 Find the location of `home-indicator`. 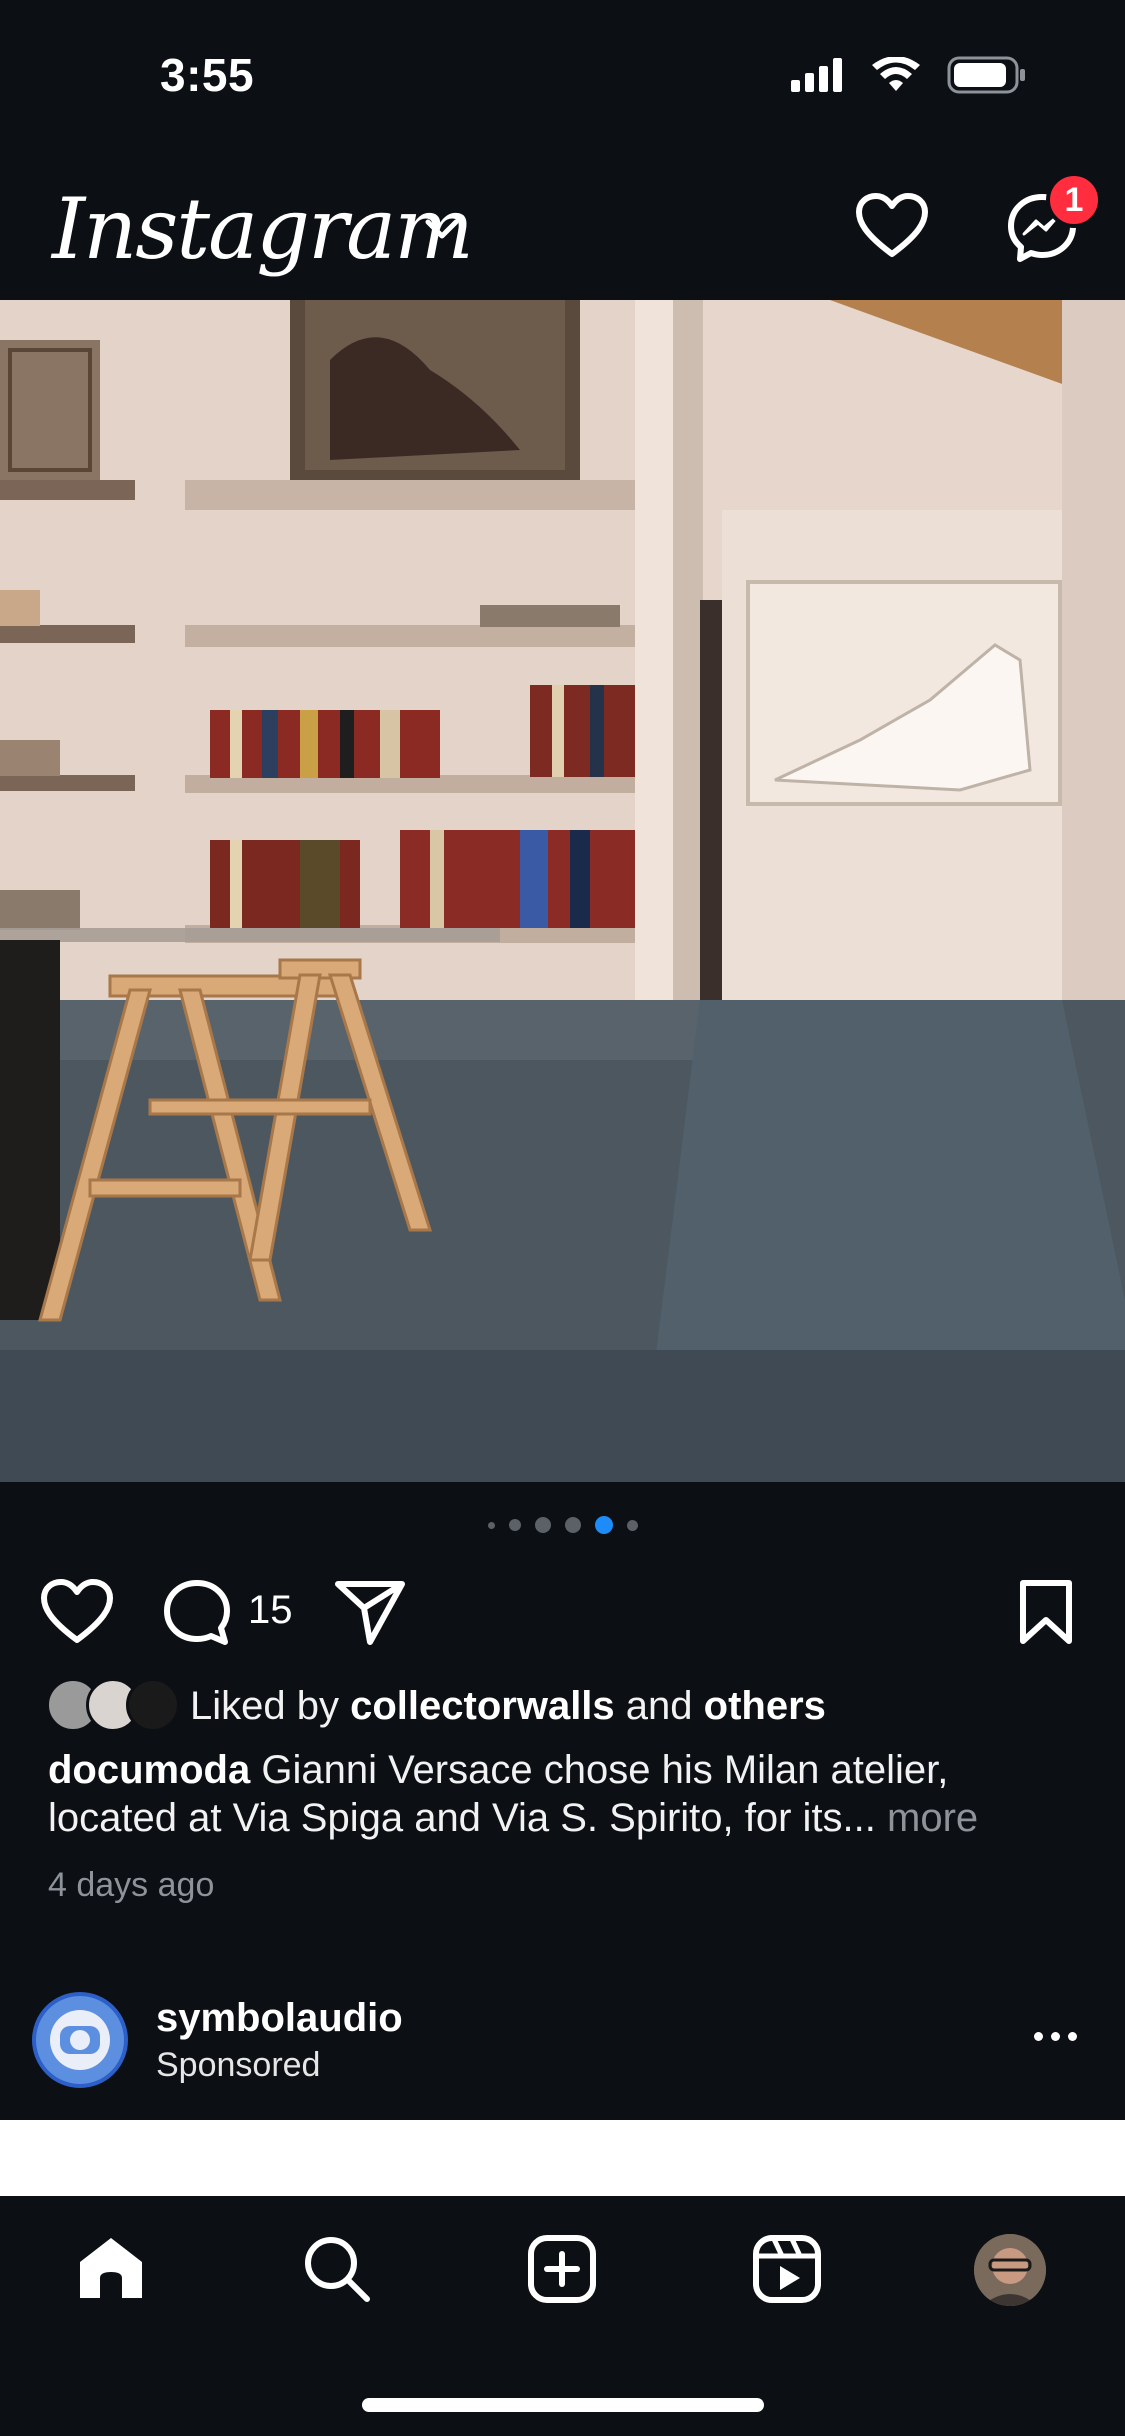

home-indicator is located at coordinates (563, 2405).